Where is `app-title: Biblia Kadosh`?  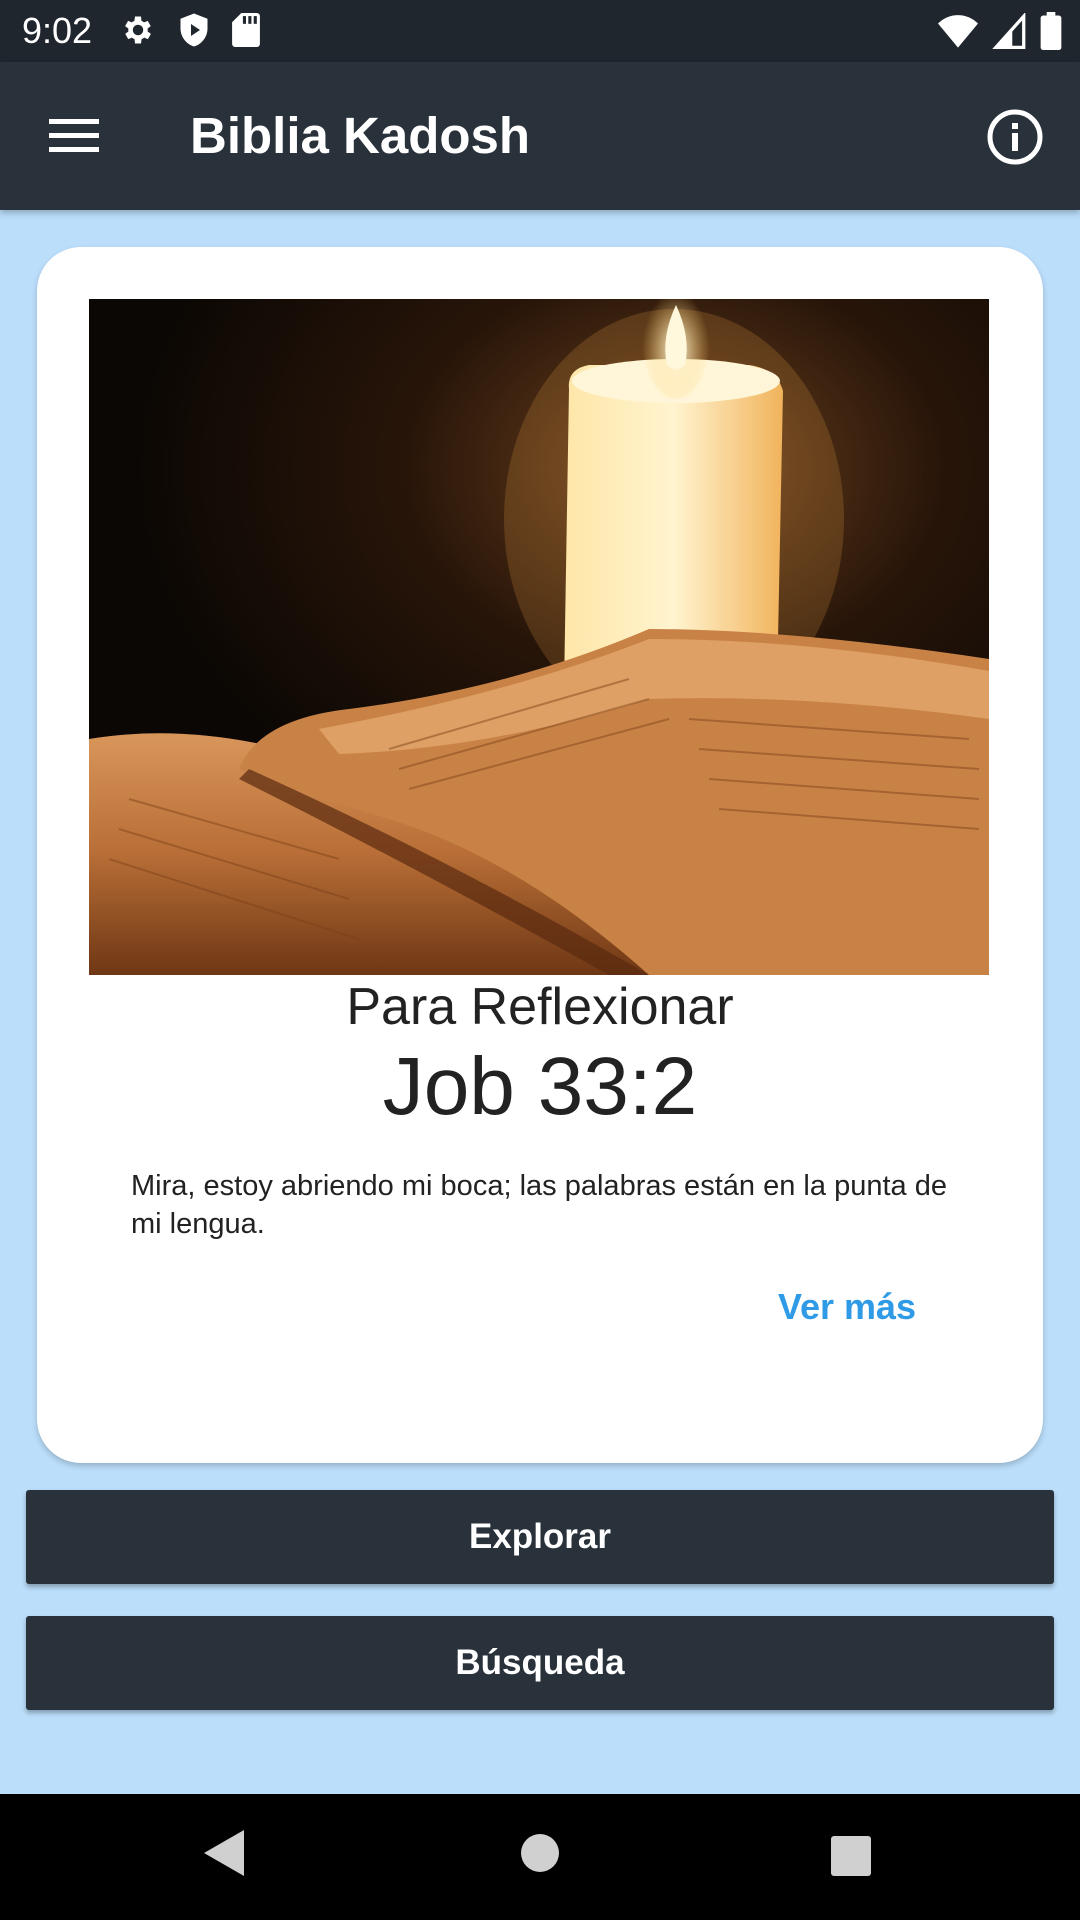 app-title: Biblia Kadosh is located at coordinates (360, 135).